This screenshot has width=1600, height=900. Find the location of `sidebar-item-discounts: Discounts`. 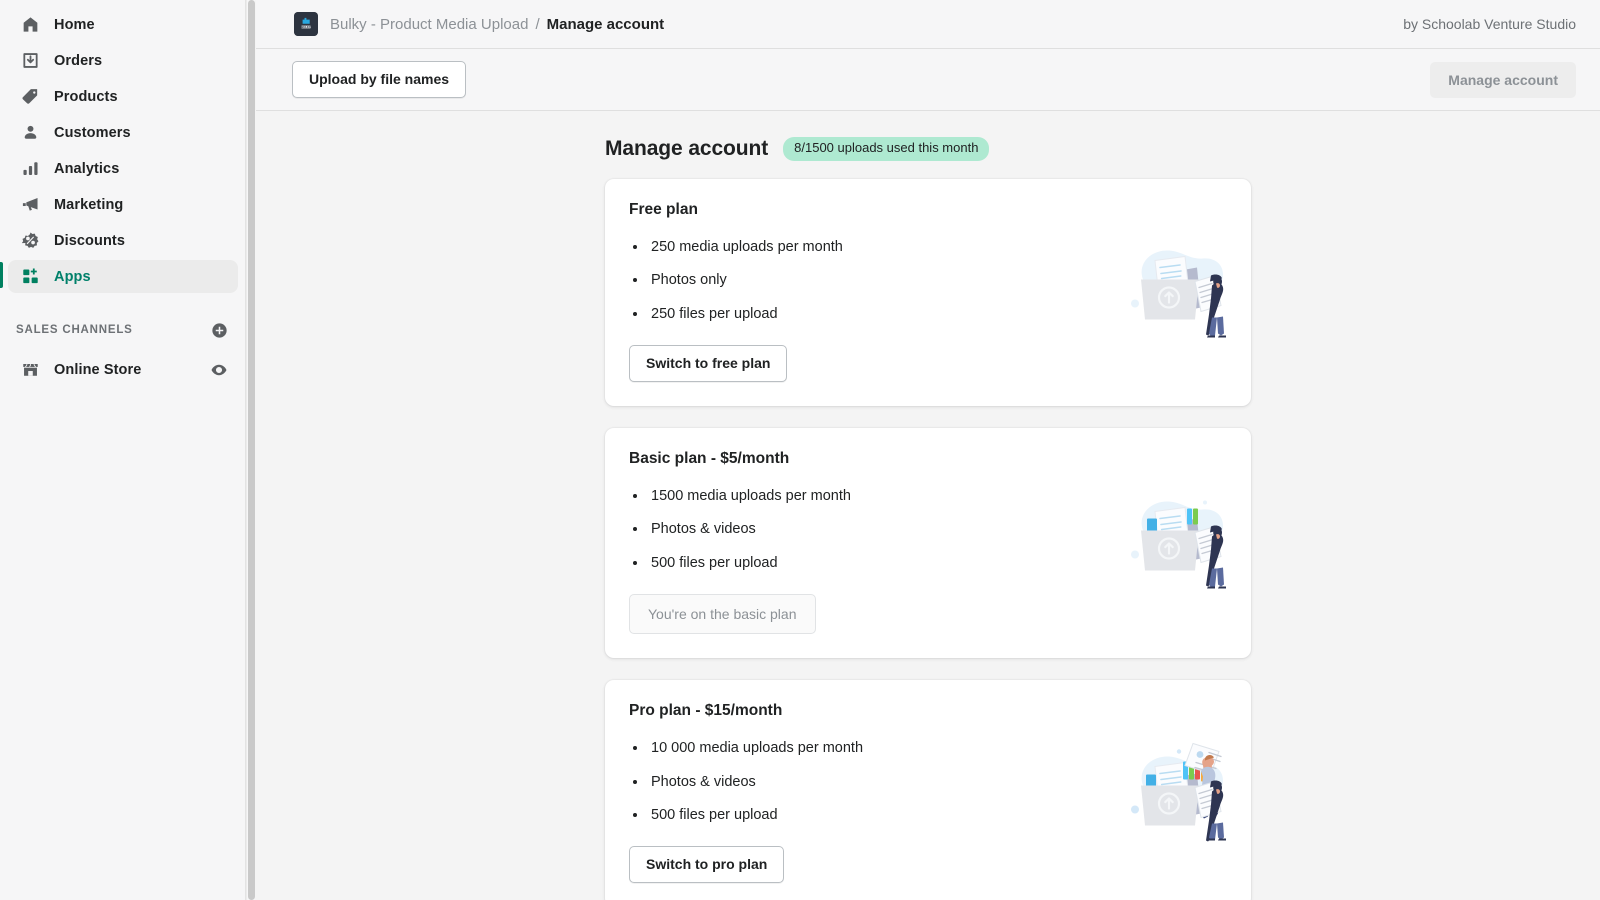

sidebar-item-discounts: Discounts is located at coordinates (123, 240).